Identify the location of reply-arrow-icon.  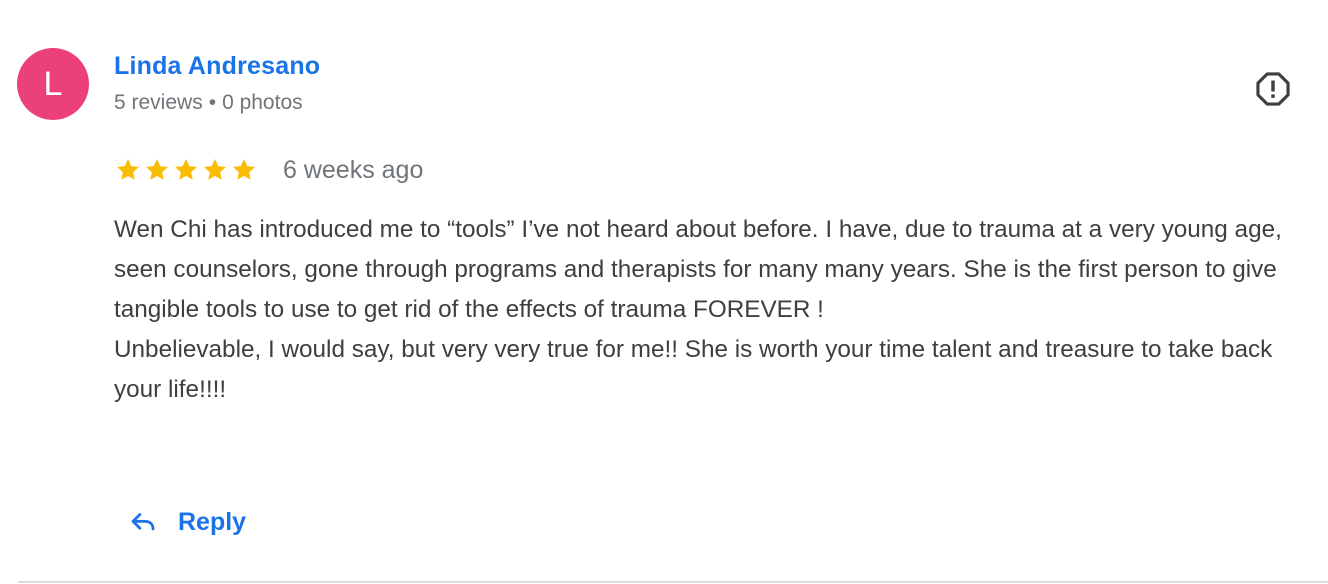
(143, 522).